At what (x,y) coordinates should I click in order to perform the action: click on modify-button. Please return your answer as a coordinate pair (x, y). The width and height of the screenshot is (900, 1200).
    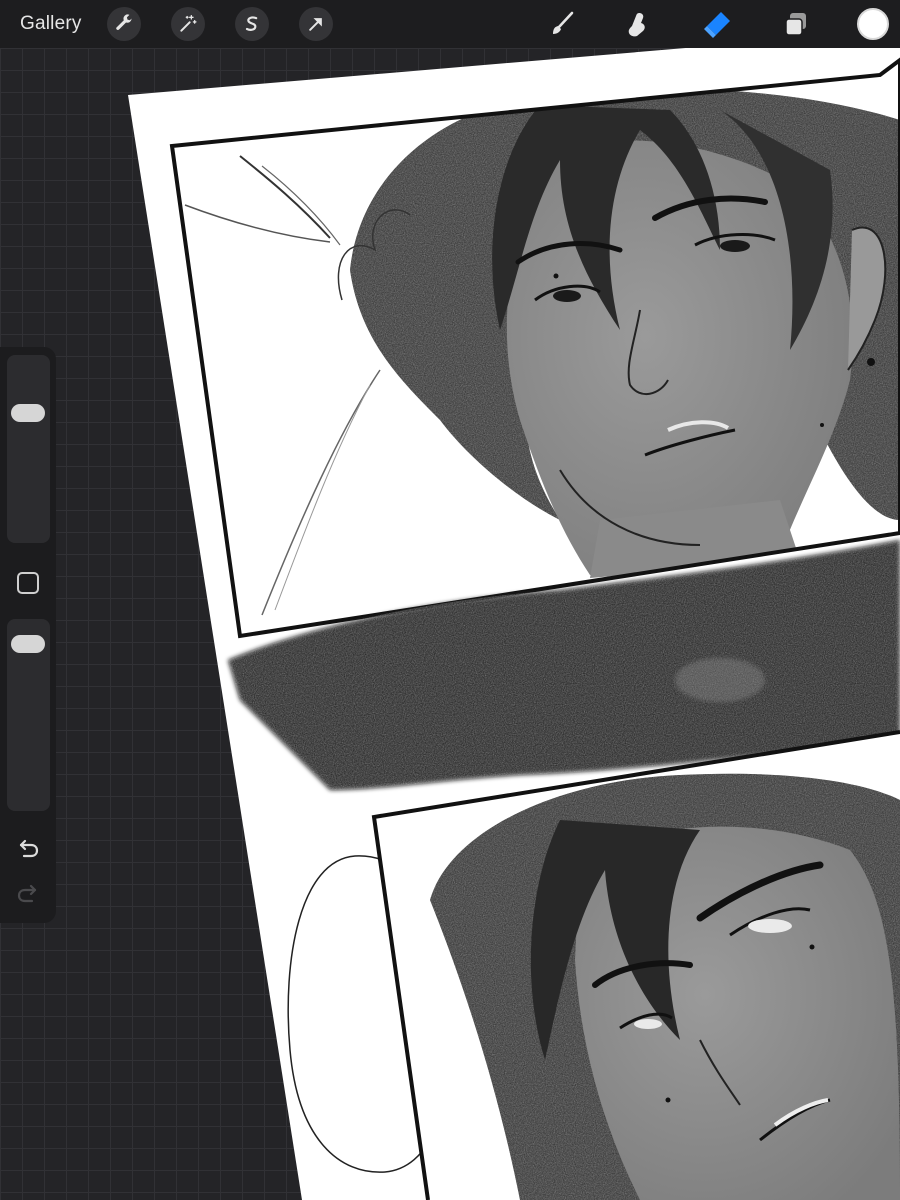
    Looking at the image, I should click on (28, 583).